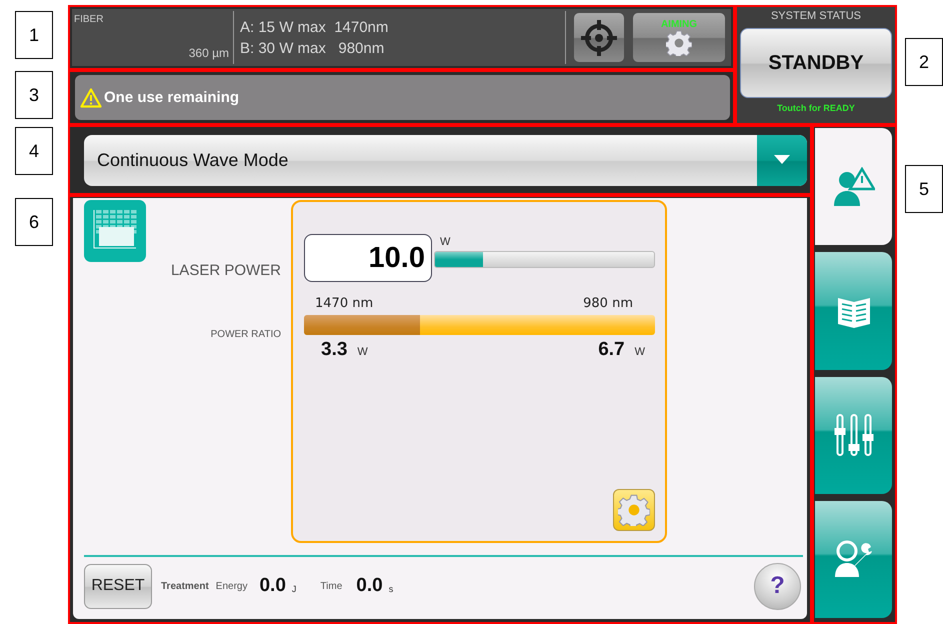  Describe the element at coordinates (34, 151) in the screenshot. I see `callout-label: 4` at that location.